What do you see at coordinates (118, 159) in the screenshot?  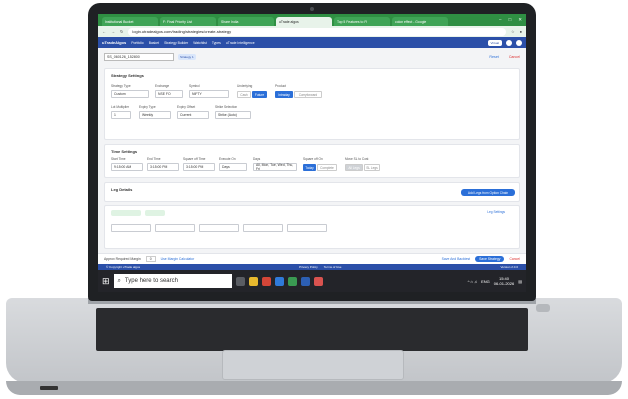 I see `field-label: Start Time` at bounding box center [118, 159].